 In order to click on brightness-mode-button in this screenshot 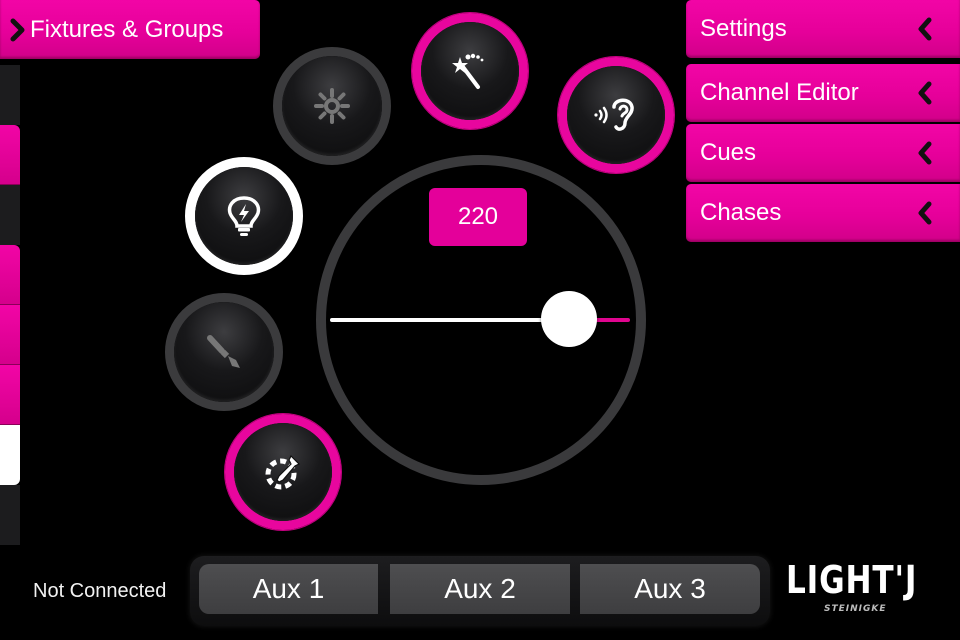, I will do `click(332, 106)`.